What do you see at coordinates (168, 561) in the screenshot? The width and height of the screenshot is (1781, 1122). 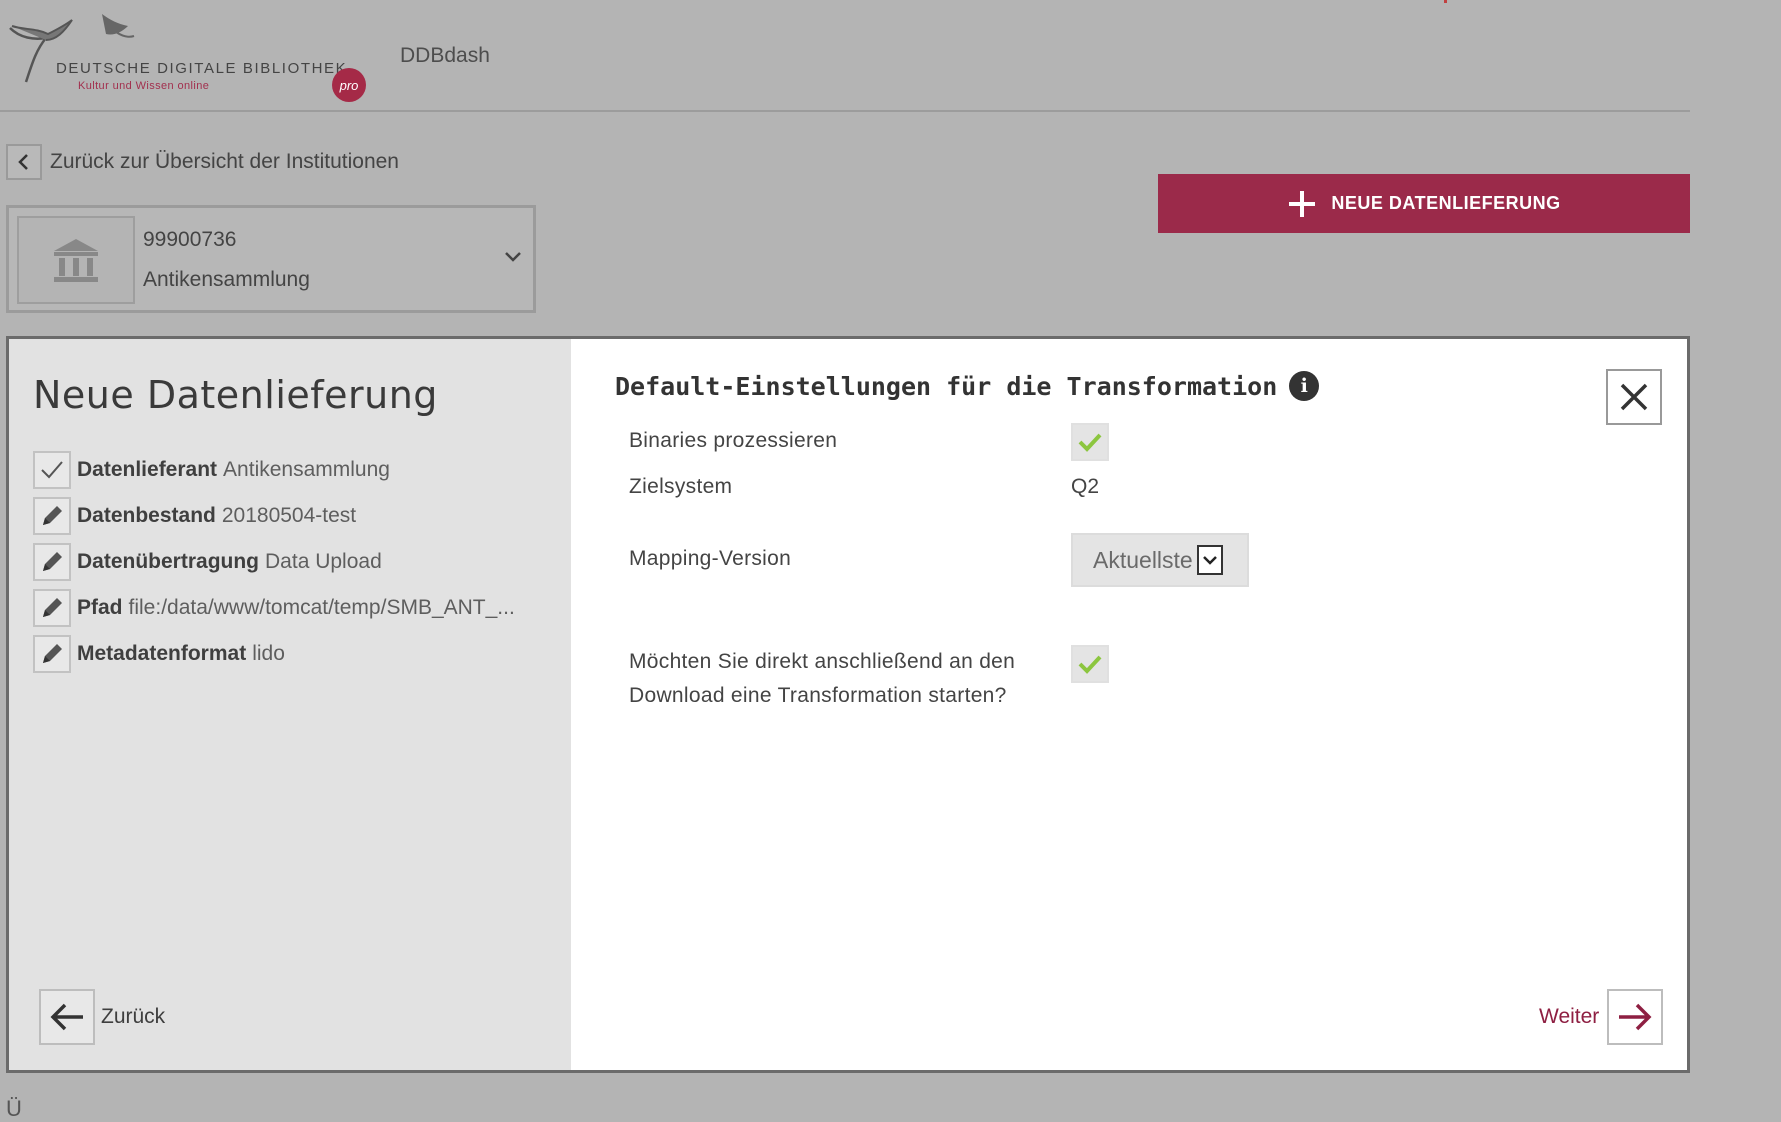 I see `step-label: Datenübertragung` at bounding box center [168, 561].